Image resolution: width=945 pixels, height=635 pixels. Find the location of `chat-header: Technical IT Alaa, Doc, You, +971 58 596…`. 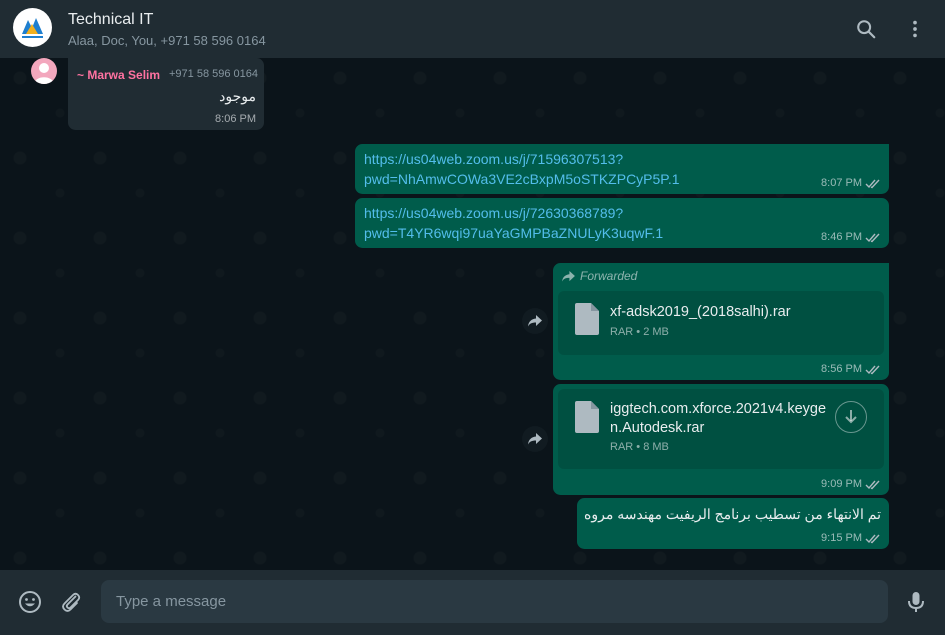

chat-header: Technical IT Alaa, Doc, You, +971 58 596… is located at coordinates (472, 29).